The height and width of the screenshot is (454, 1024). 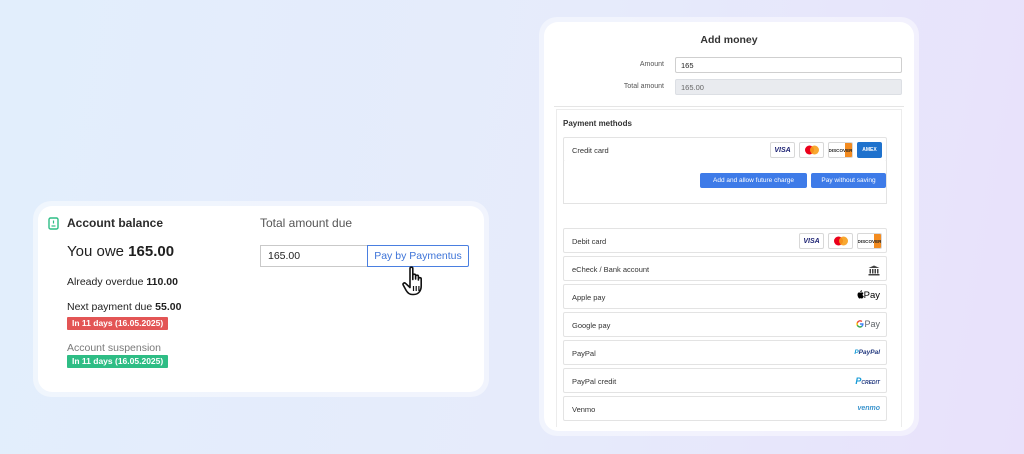 I want to click on paypal-credit-logo: PCREDIT, so click(x=867, y=381).